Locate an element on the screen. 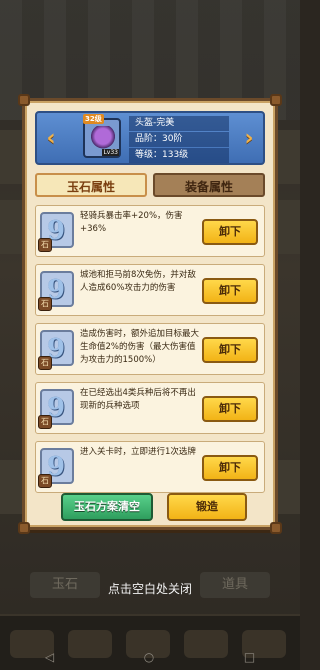 This screenshot has height=670, width=320. item-level-badge: 32级 is located at coordinates (93, 119).